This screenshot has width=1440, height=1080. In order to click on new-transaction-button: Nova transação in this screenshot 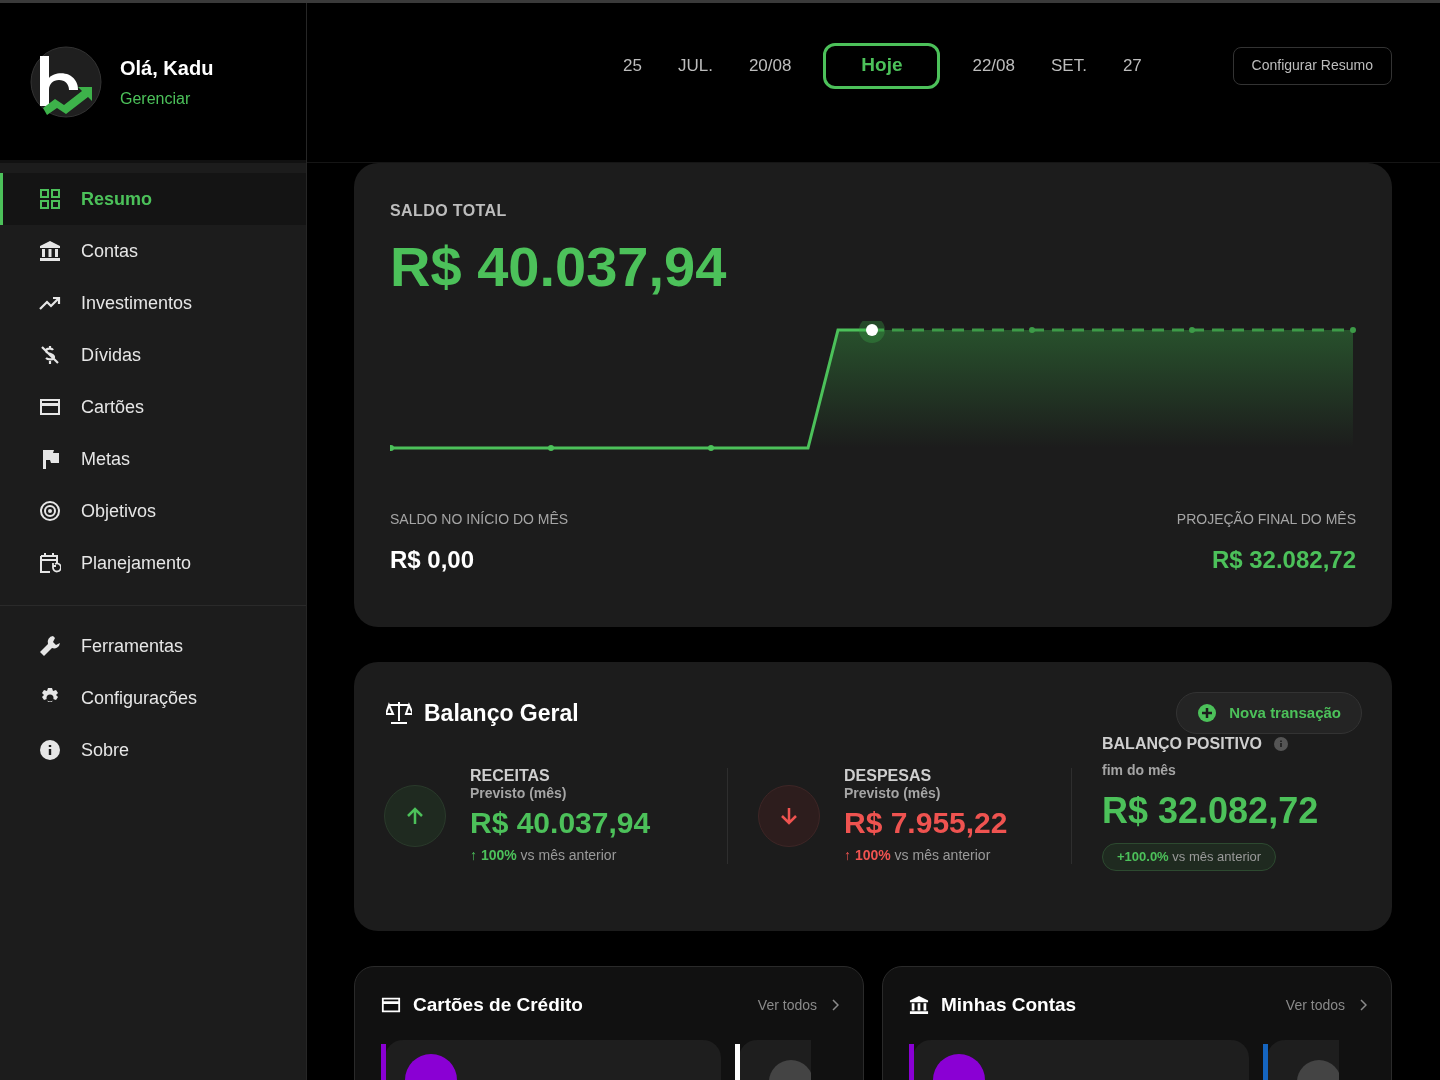, I will do `click(1269, 713)`.